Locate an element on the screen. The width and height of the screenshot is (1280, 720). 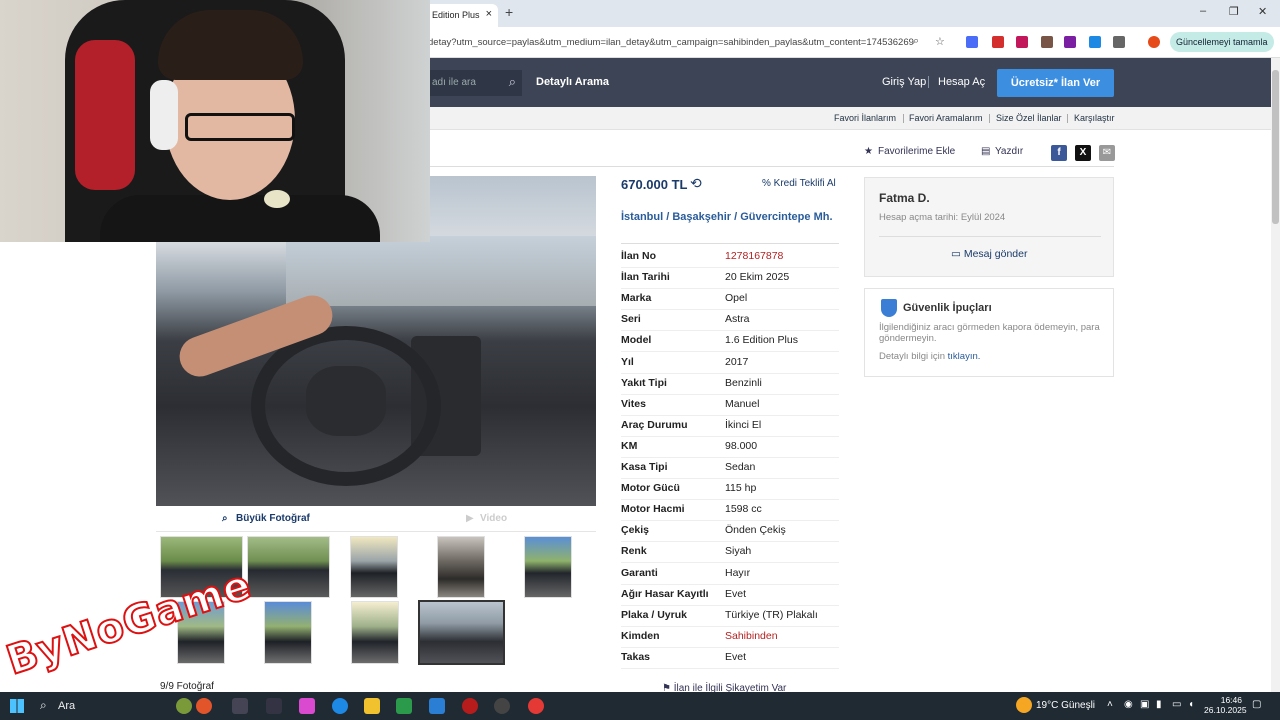
percent-icon: % is located at coordinates (768, 183).